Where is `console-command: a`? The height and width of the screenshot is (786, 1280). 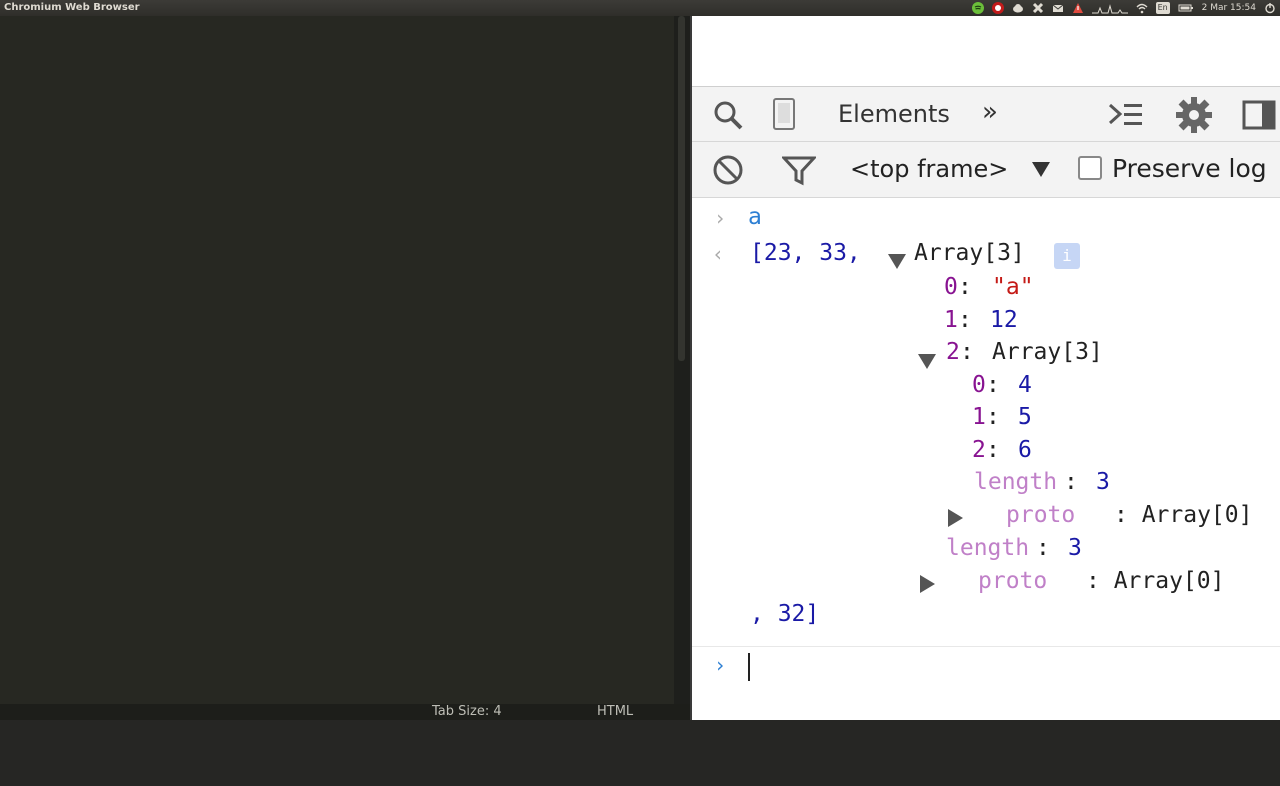
console-command: a is located at coordinates (755, 217).